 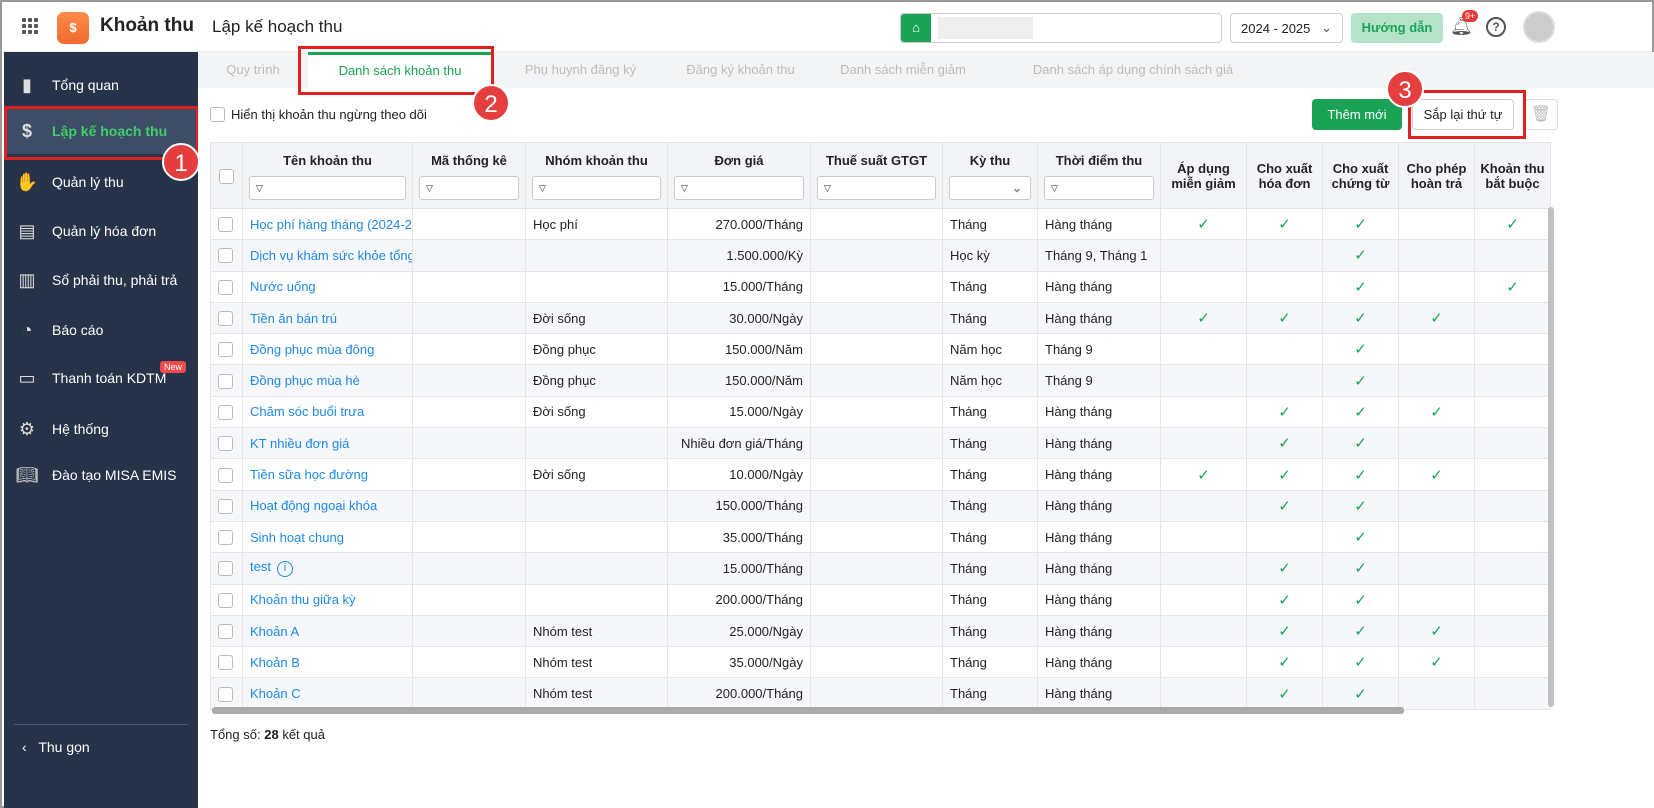 What do you see at coordinates (903, 70) in the screenshot?
I see `tab-4: Danh sách miễn giảm` at bounding box center [903, 70].